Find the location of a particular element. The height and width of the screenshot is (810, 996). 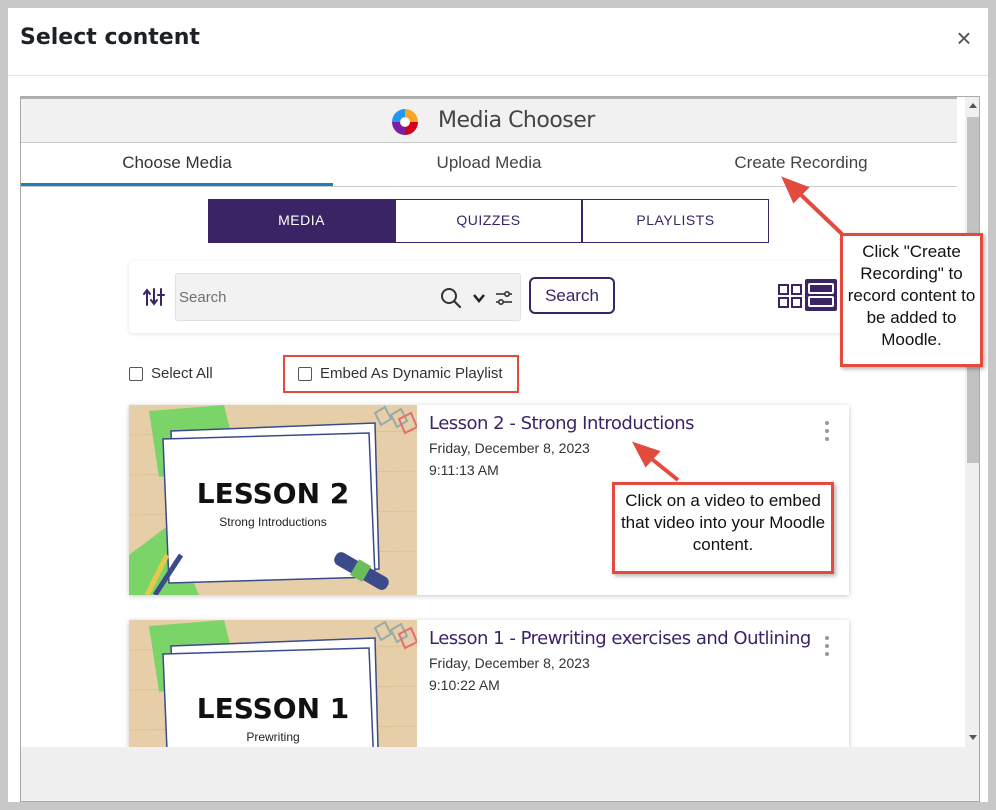

embed-dynamic-playlist-checkbox is located at coordinates (305, 374).